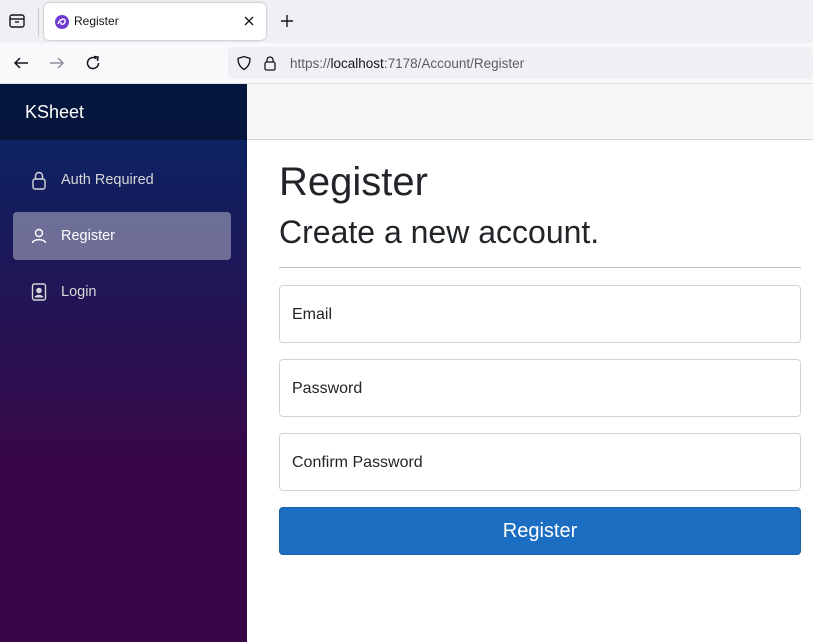 The height and width of the screenshot is (642, 813). What do you see at coordinates (17, 21) in the screenshot?
I see `tab-list-icon` at bounding box center [17, 21].